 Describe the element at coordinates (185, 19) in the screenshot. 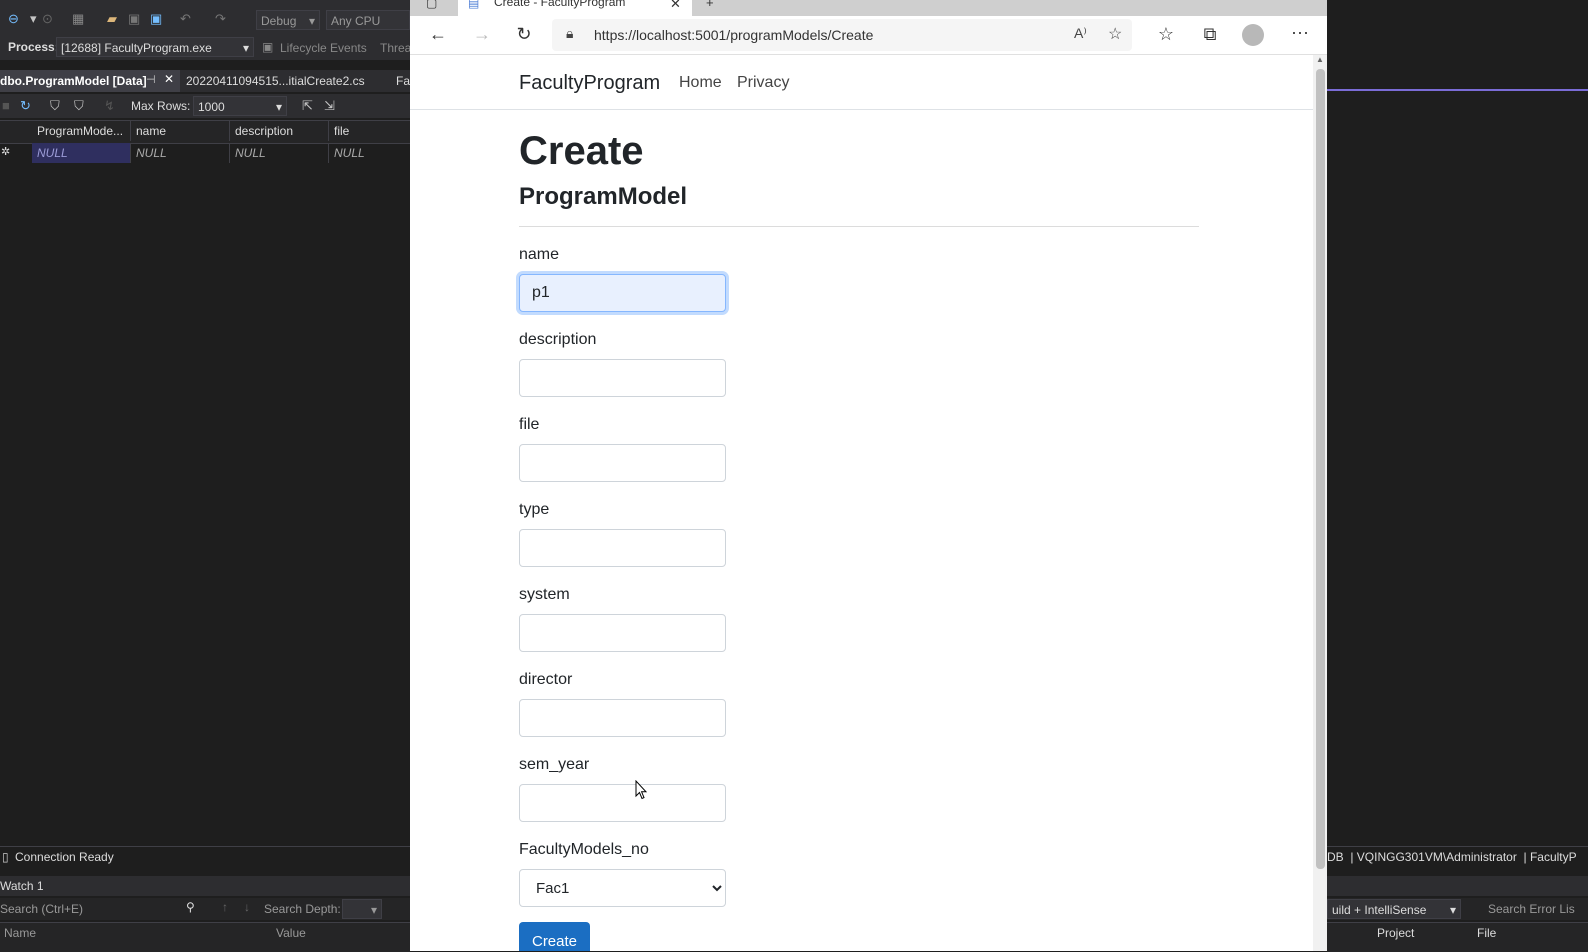

I see `undo-icon: ↶` at that location.